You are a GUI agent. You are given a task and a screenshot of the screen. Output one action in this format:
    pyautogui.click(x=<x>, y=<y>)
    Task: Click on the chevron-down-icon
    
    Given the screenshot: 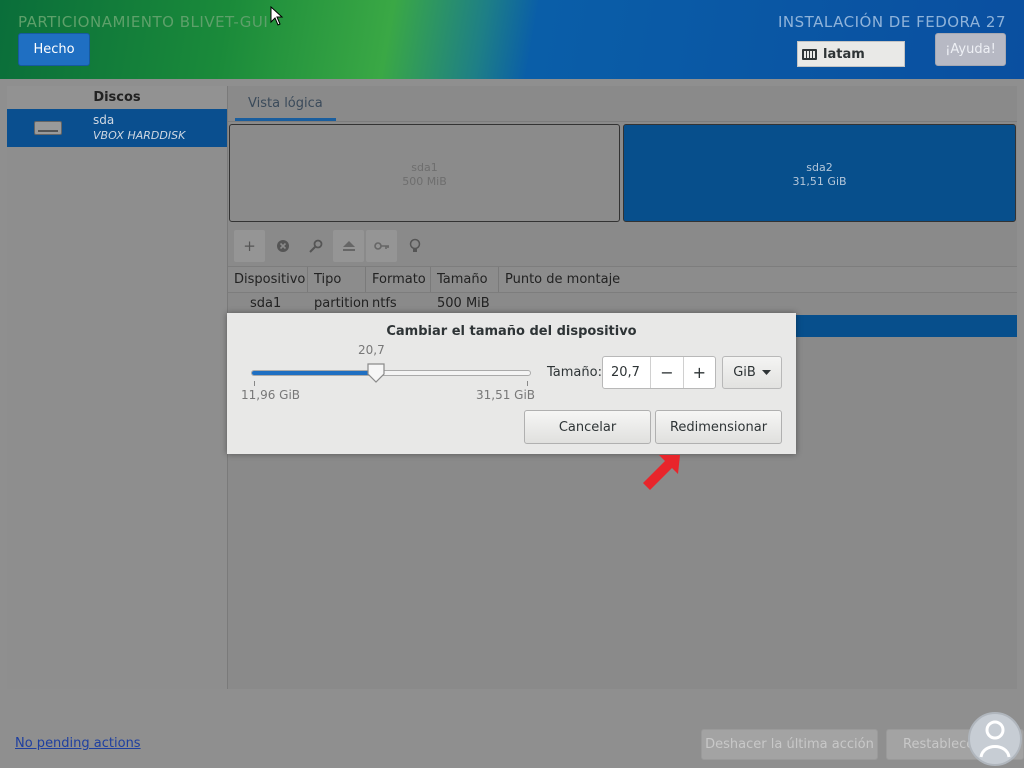 What is the action you would take?
    pyautogui.click(x=766, y=372)
    